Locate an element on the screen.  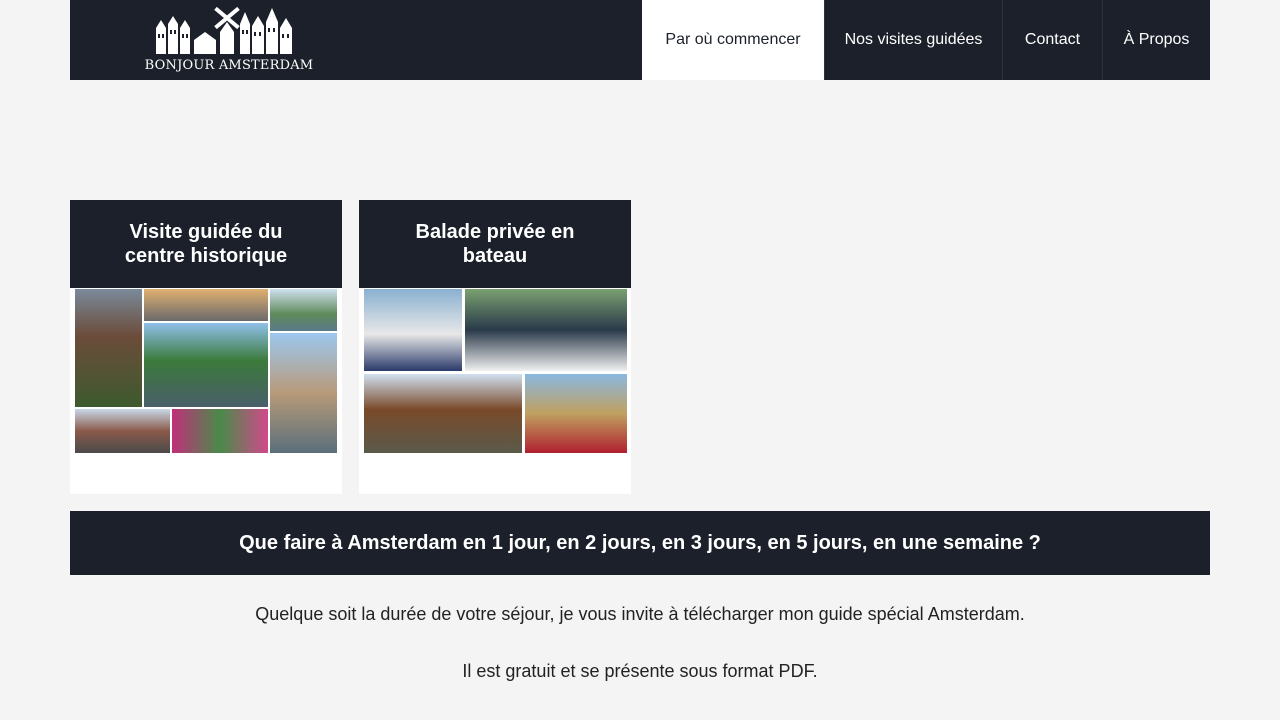
tour-card-private-boat: Balade privée en bateau is located at coordinates (495, 347).